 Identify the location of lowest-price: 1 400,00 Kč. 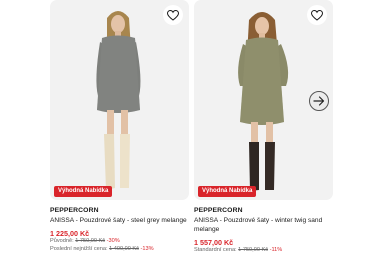
(124, 248).